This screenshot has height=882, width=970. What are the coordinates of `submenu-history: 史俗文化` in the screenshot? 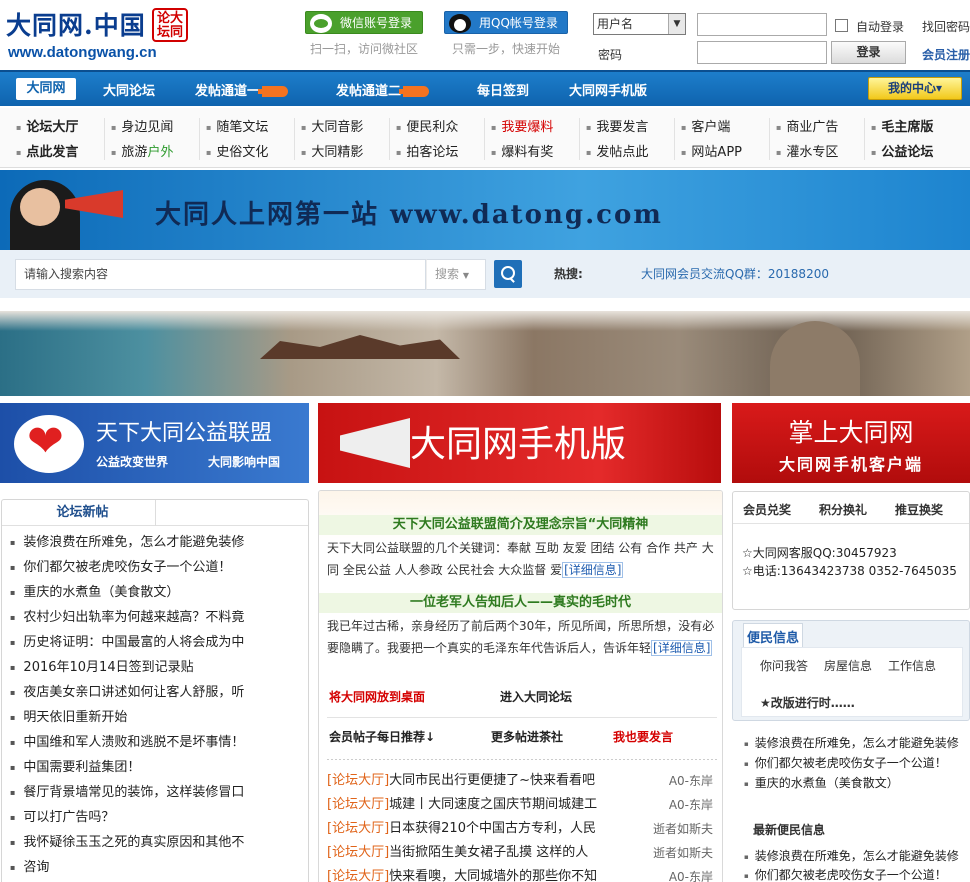 It's located at (237, 150).